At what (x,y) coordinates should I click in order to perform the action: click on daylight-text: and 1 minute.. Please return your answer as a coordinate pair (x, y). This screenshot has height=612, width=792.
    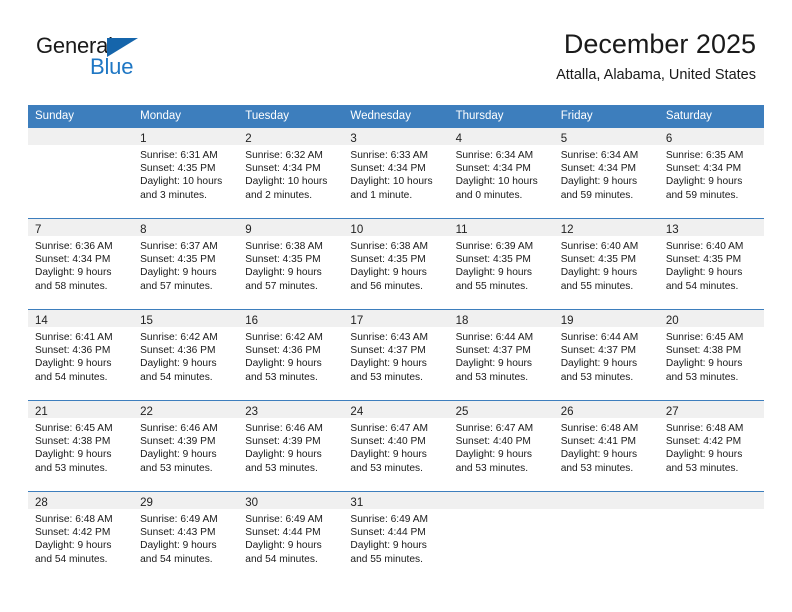
    Looking at the image, I should click on (381, 195).